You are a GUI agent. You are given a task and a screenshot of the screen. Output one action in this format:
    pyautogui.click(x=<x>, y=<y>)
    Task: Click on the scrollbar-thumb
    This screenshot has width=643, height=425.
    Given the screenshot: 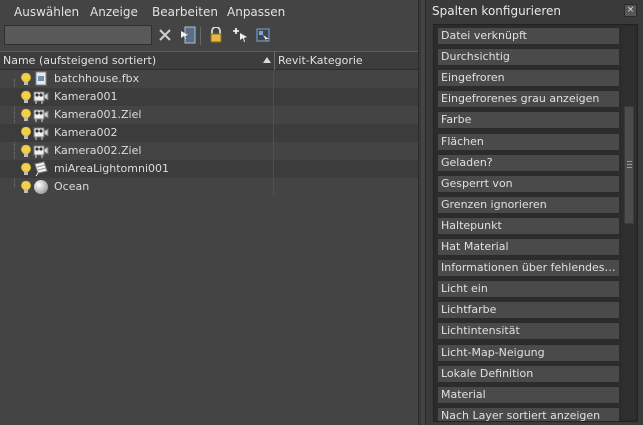 What is the action you would take?
    pyautogui.click(x=629, y=165)
    